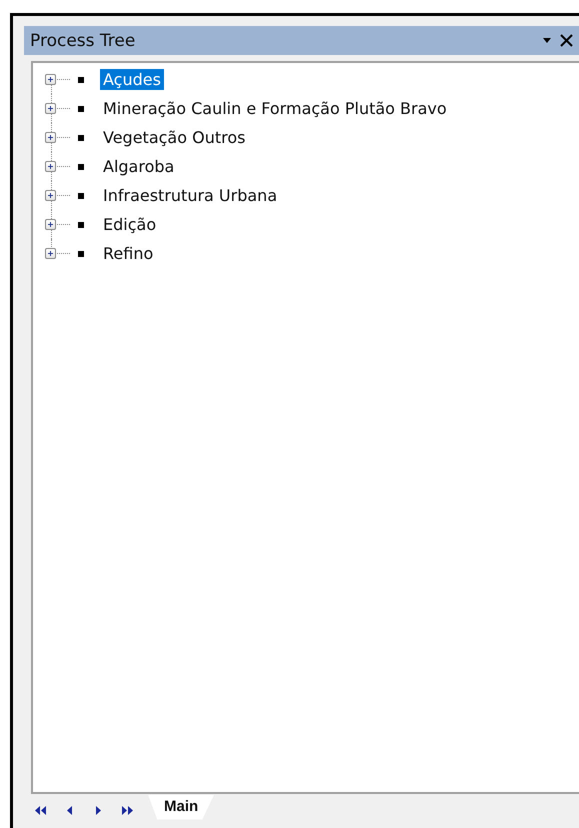  What do you see at coordinates (128, 253) in the screenshot?
I see `tree-item: Refino` at bounding box center [128, 253].